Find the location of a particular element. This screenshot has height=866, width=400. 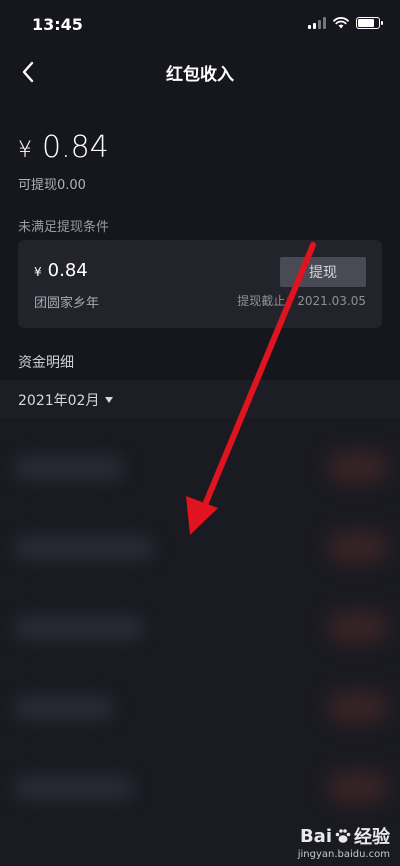

wifi-icon is located at coordinates (341, 23).